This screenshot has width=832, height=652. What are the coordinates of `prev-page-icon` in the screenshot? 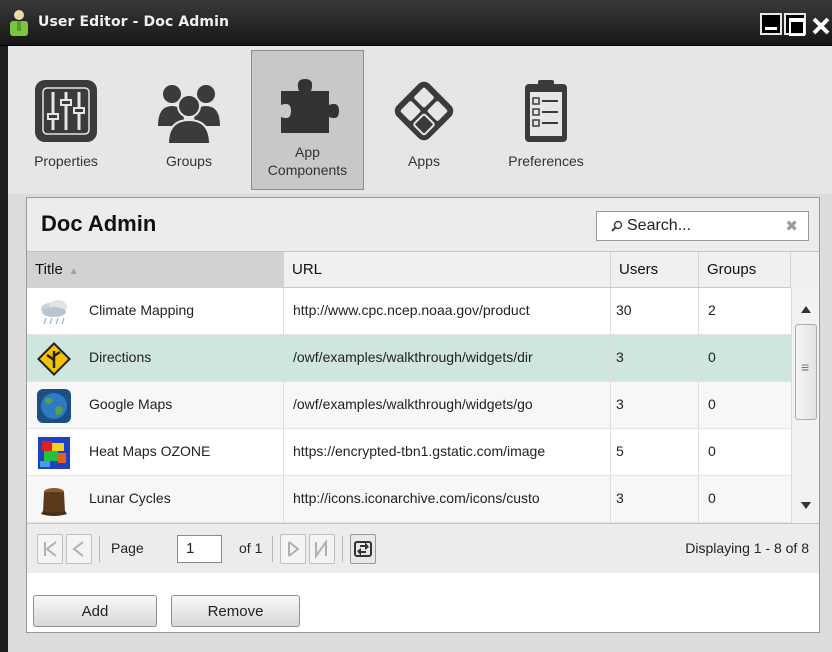 It's located at (78, 549).